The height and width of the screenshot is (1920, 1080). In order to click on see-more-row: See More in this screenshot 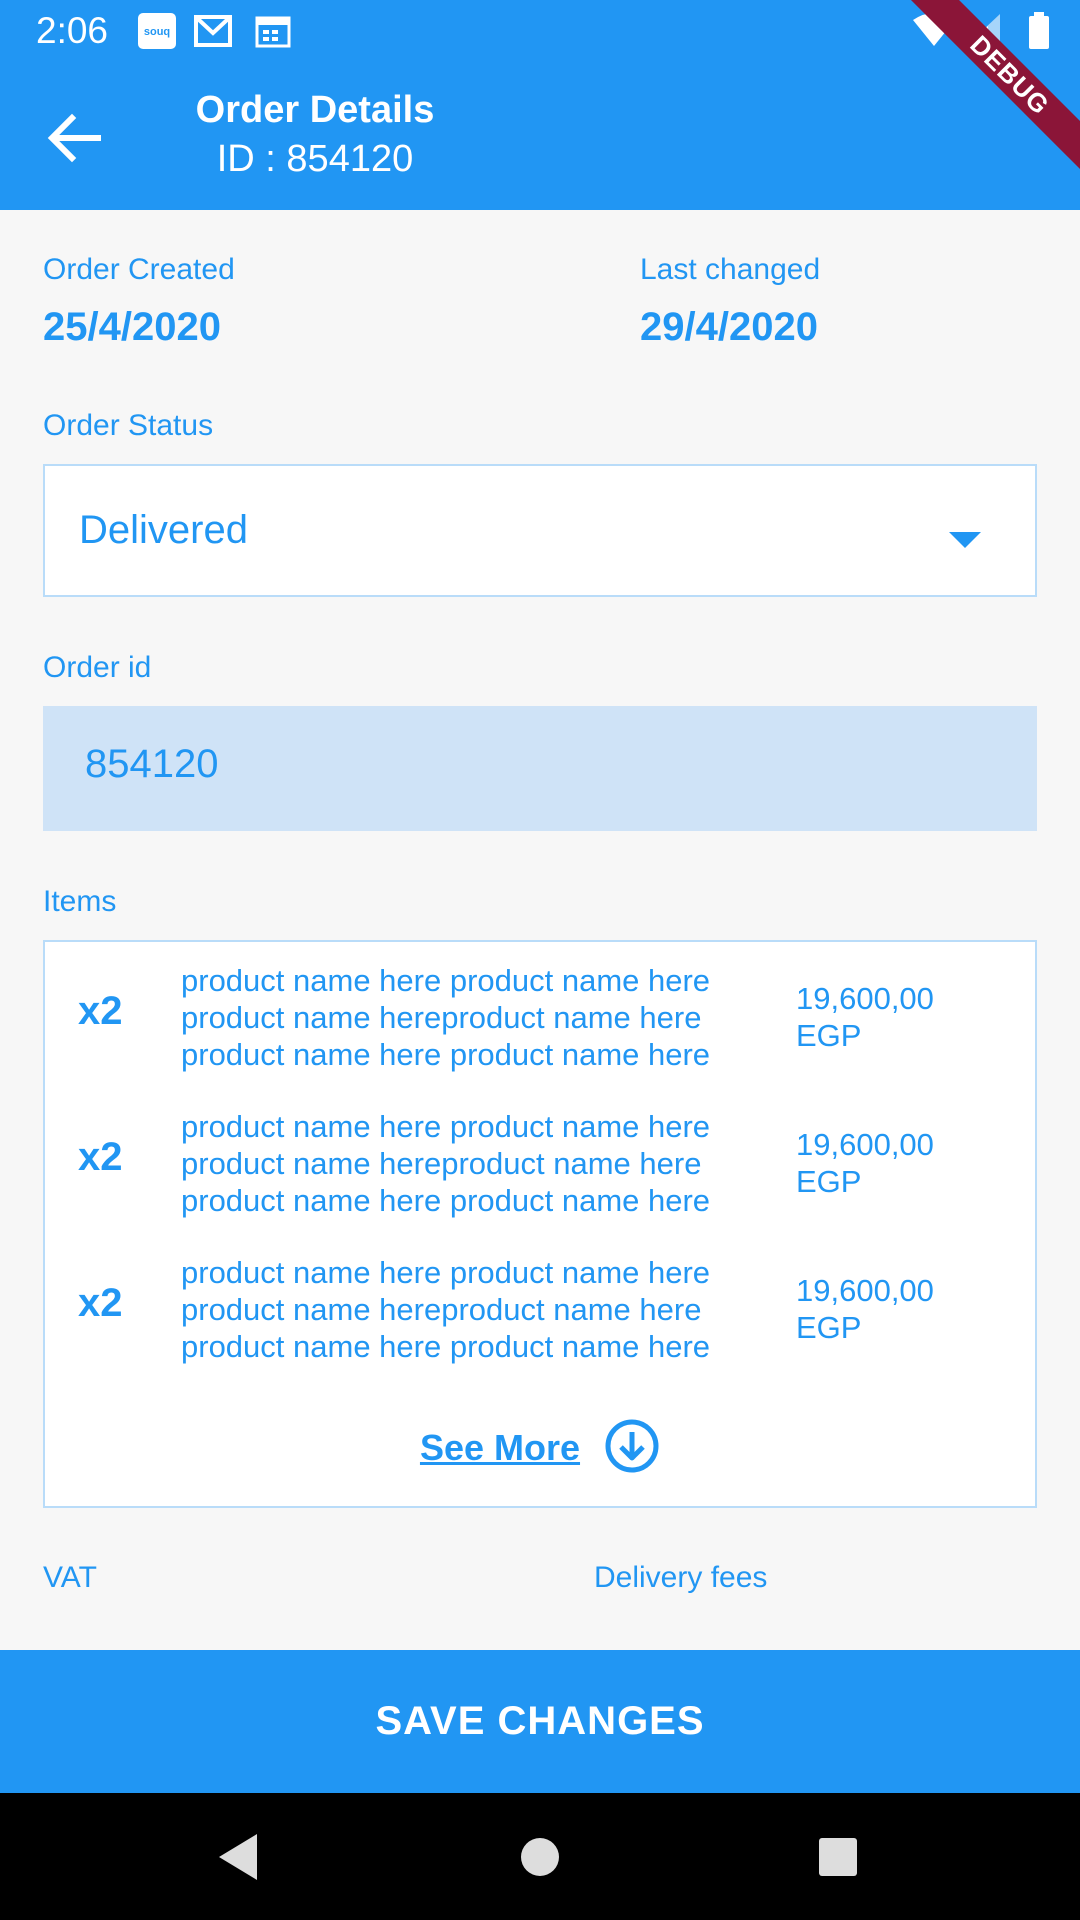, I will do `click(540, 1448)`.